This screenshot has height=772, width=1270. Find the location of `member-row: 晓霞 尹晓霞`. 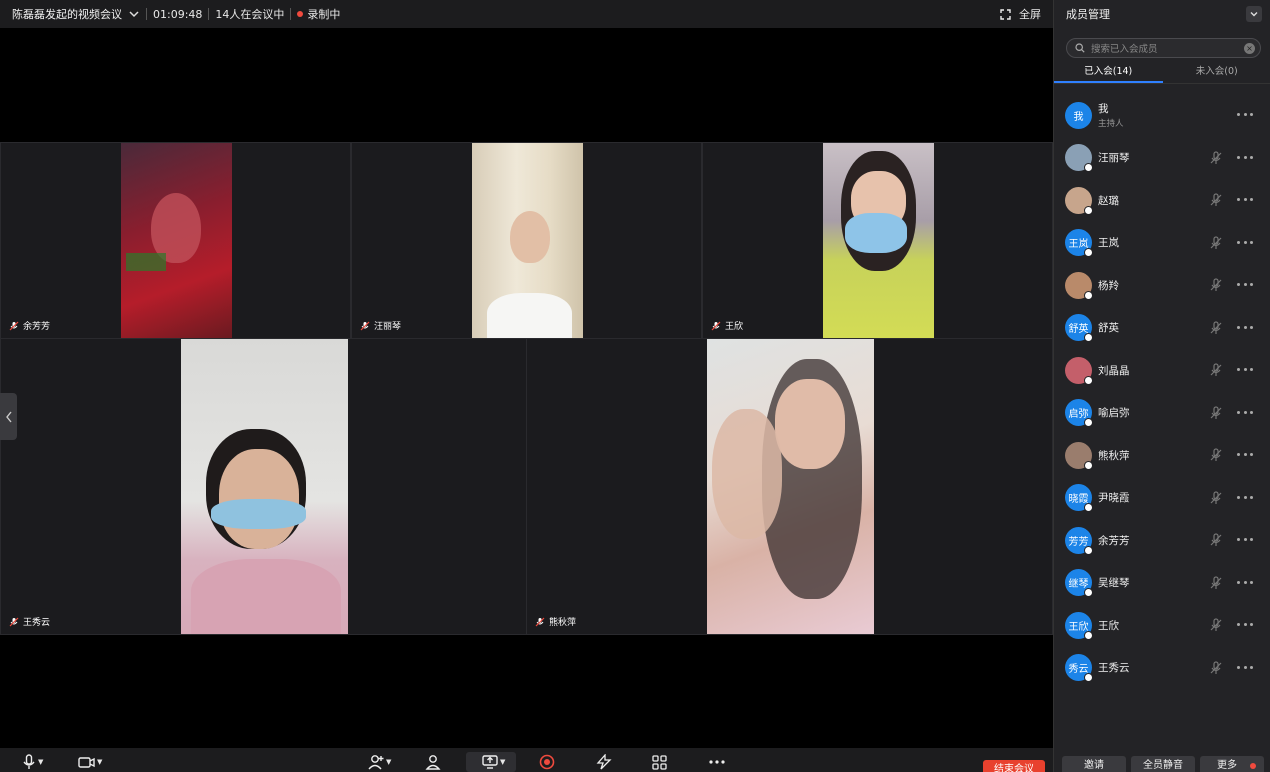

member-row: 晓霞 尹晓霞 is located at coordinates (1162, 498).